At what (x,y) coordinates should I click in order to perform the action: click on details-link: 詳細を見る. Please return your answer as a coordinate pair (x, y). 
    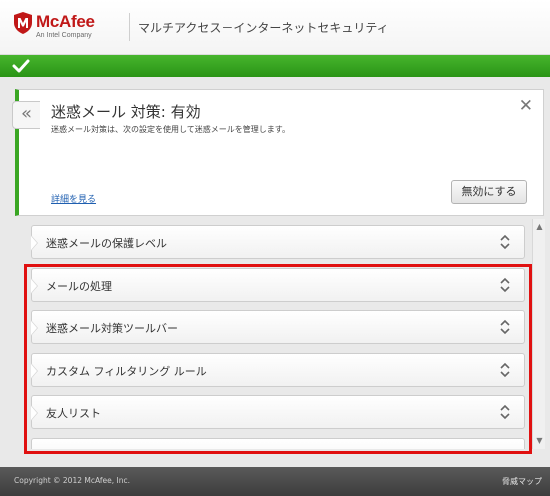
    Looking at the image, I should click on (73, 198).